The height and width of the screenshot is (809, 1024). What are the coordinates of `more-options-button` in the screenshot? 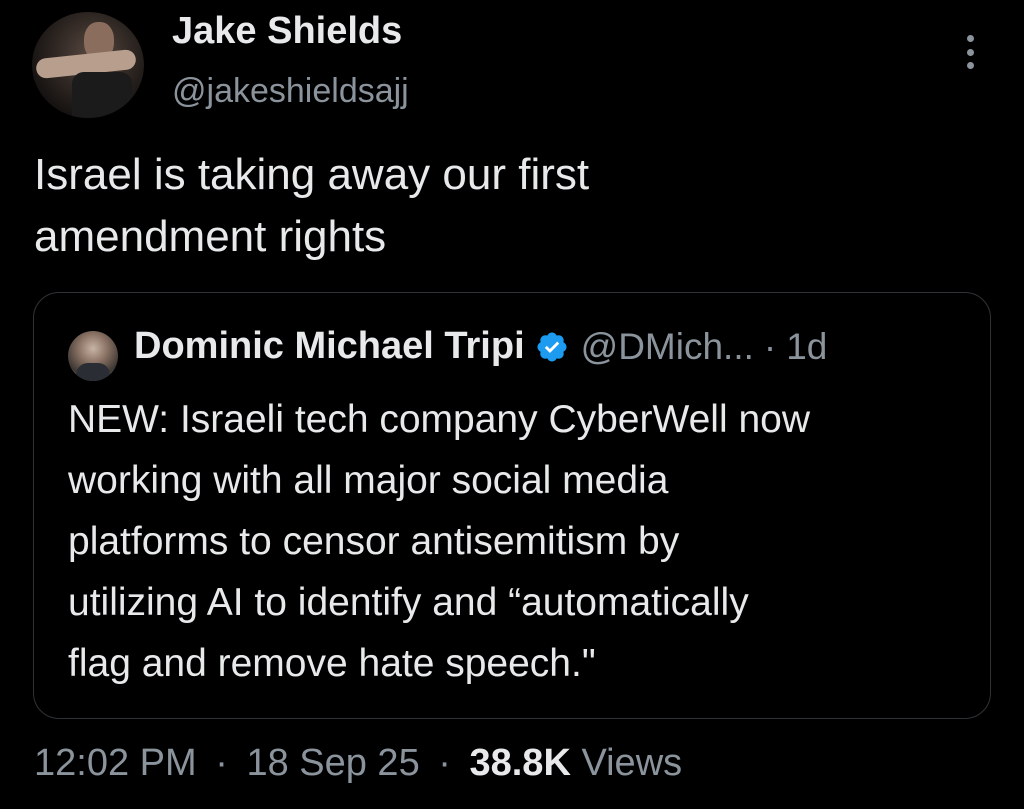 It's located at (970, 52).